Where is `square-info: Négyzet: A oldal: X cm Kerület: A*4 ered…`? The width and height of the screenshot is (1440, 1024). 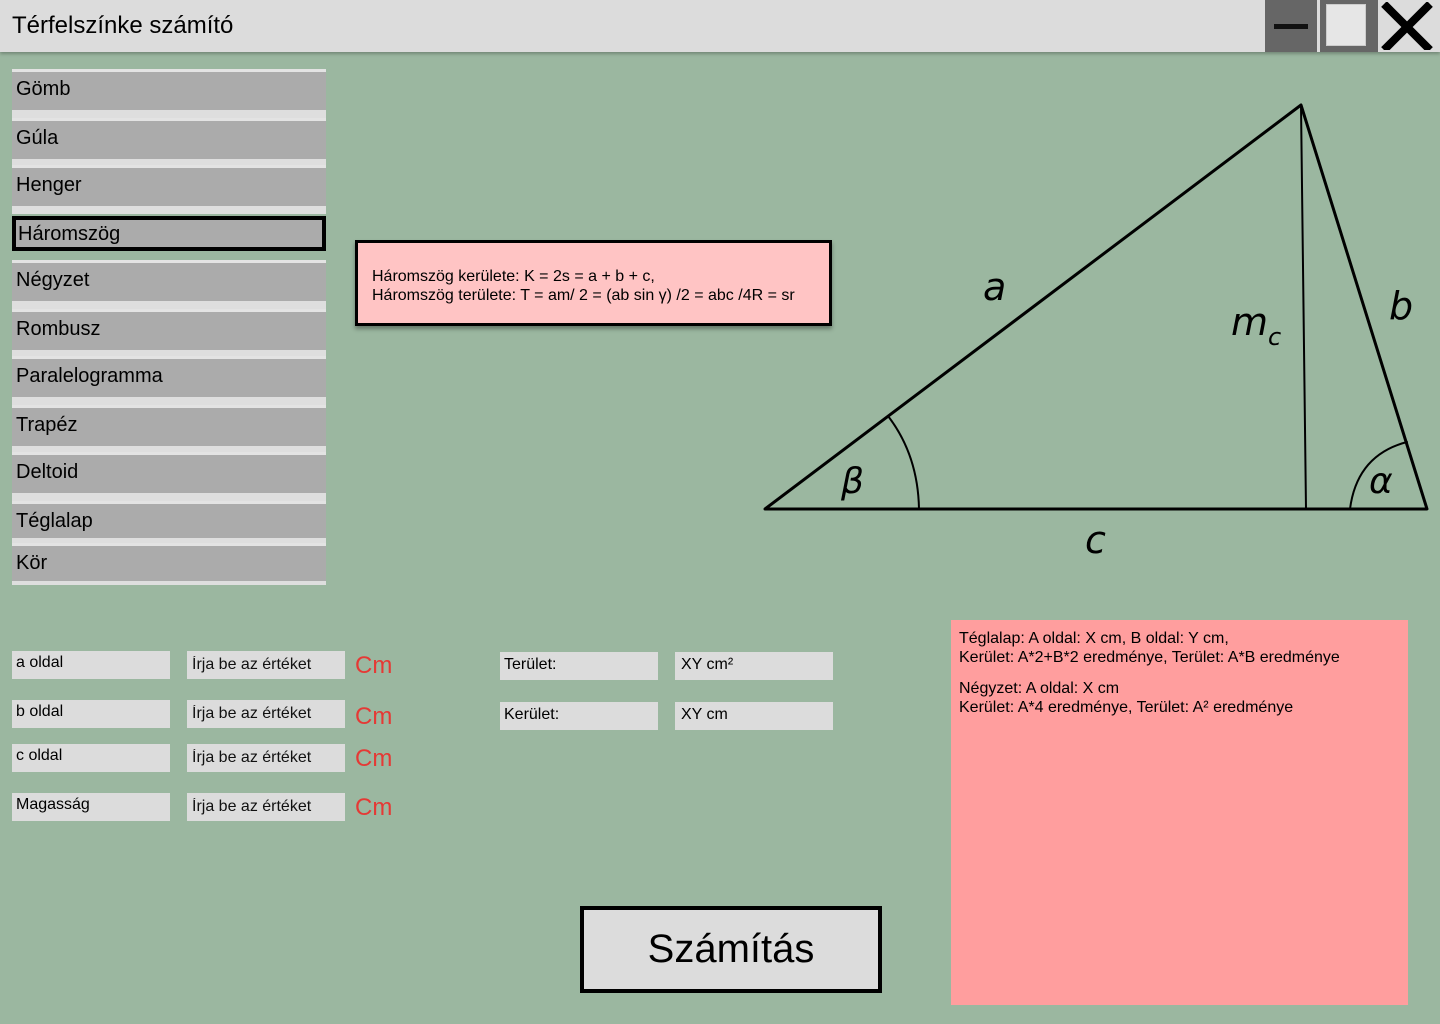
square-info: Négyzet: A oldal: X cm Kerület: A*4 ered… is located at coordinates (1183, 698).